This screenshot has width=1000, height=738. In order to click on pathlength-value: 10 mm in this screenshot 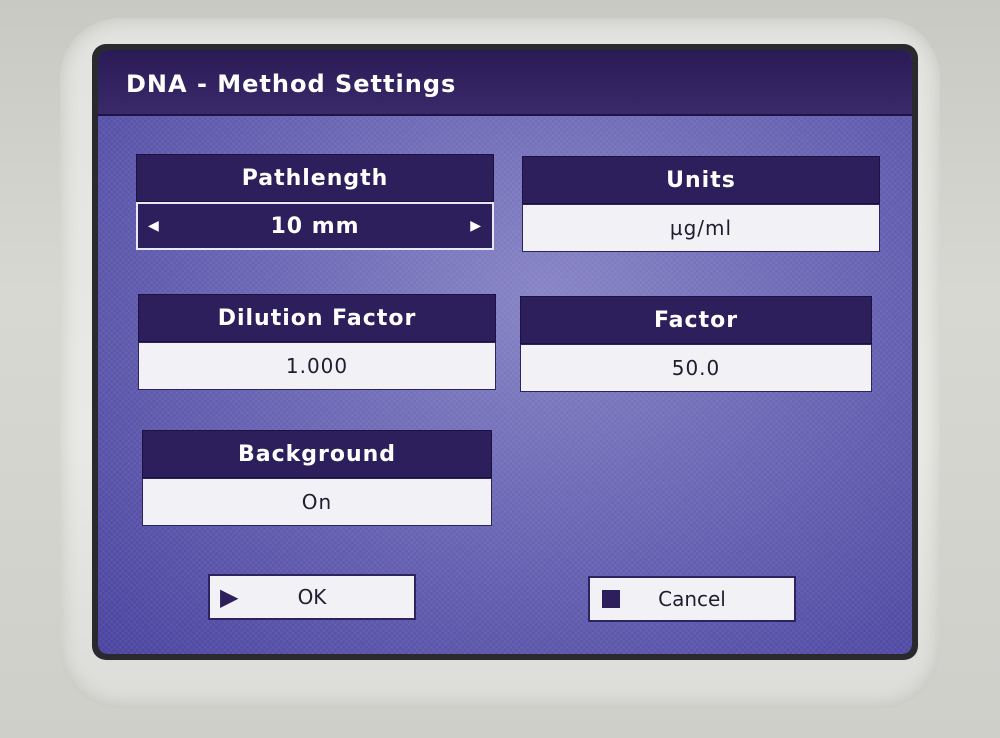, I will do `click(315, 226)`.